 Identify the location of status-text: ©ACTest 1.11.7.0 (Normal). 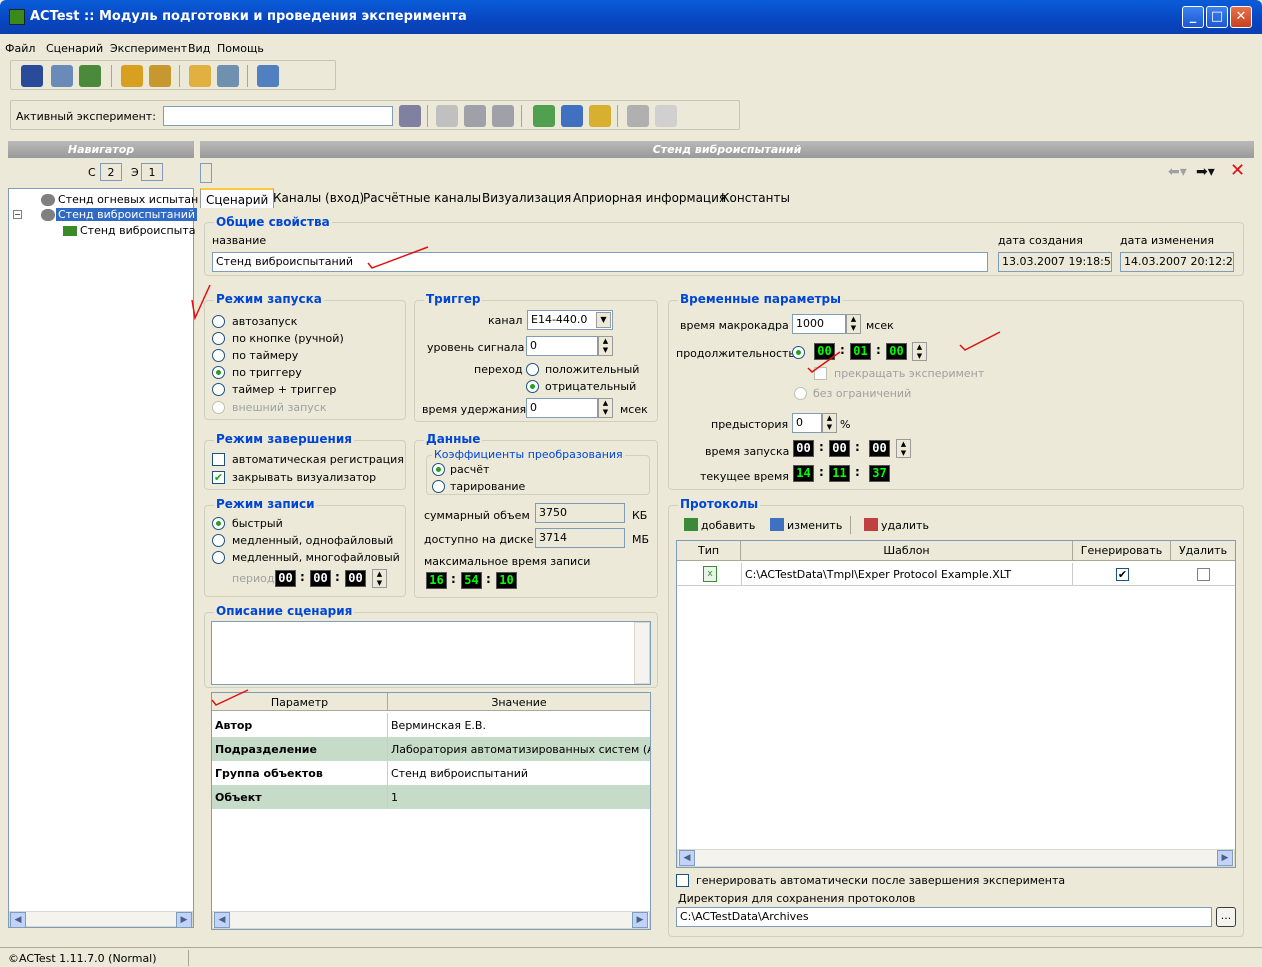
(82, 958).